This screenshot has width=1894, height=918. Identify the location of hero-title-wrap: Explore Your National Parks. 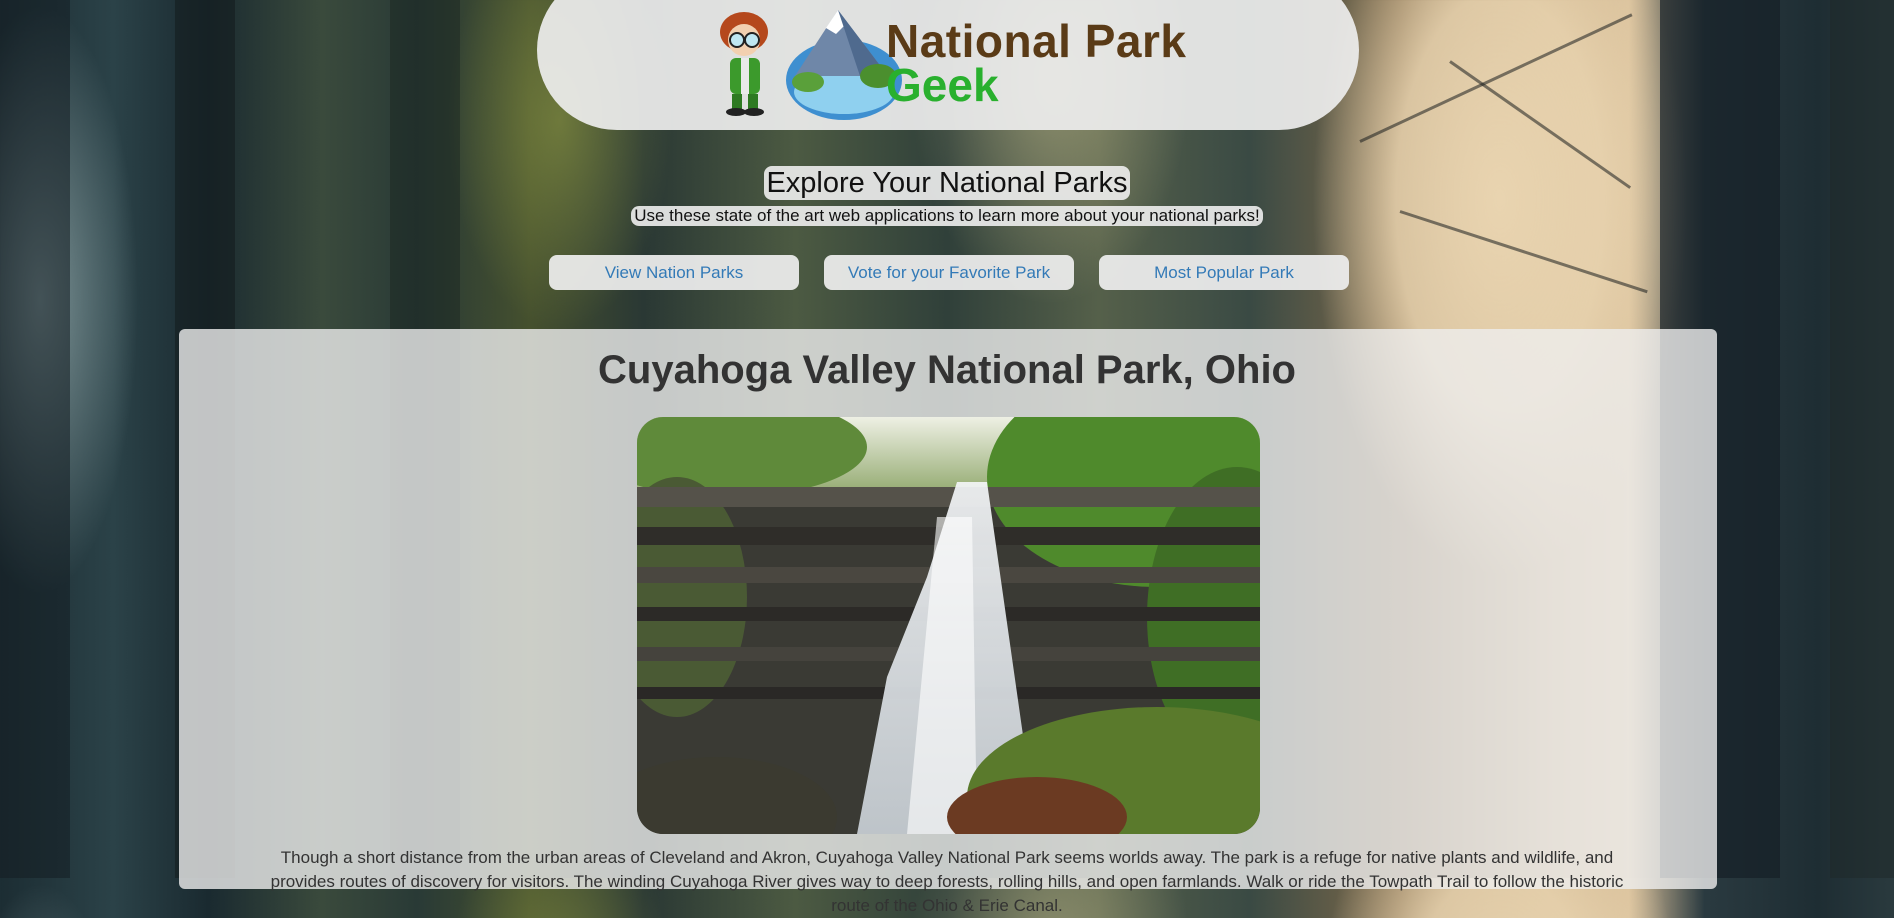
(947, 183).